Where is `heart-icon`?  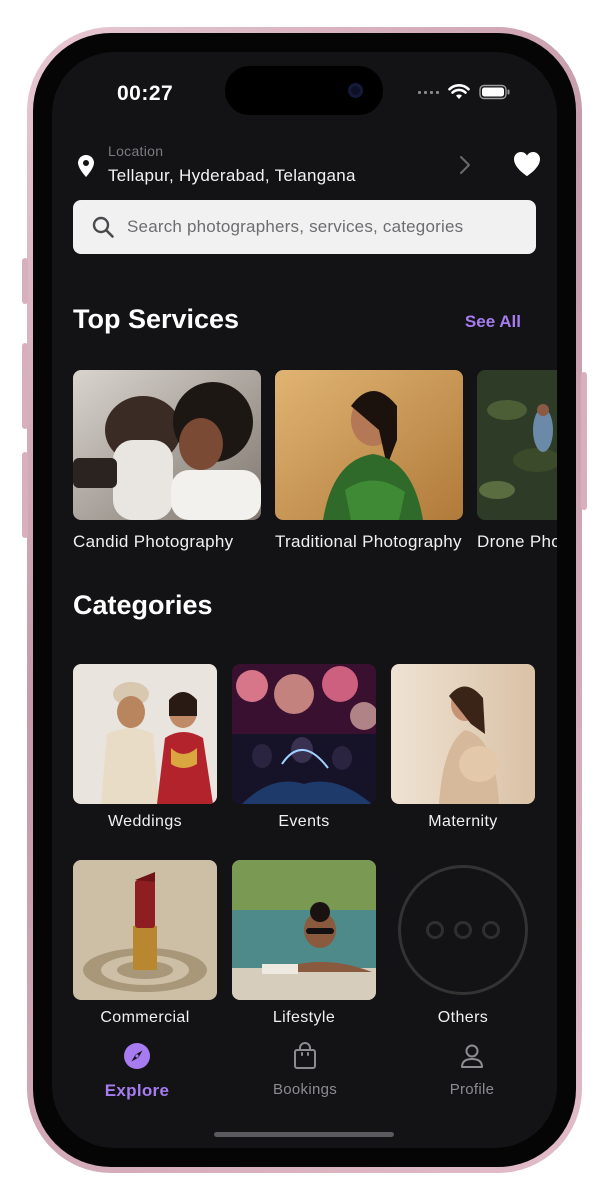
heart-icon is located at coordinates (527, 164).